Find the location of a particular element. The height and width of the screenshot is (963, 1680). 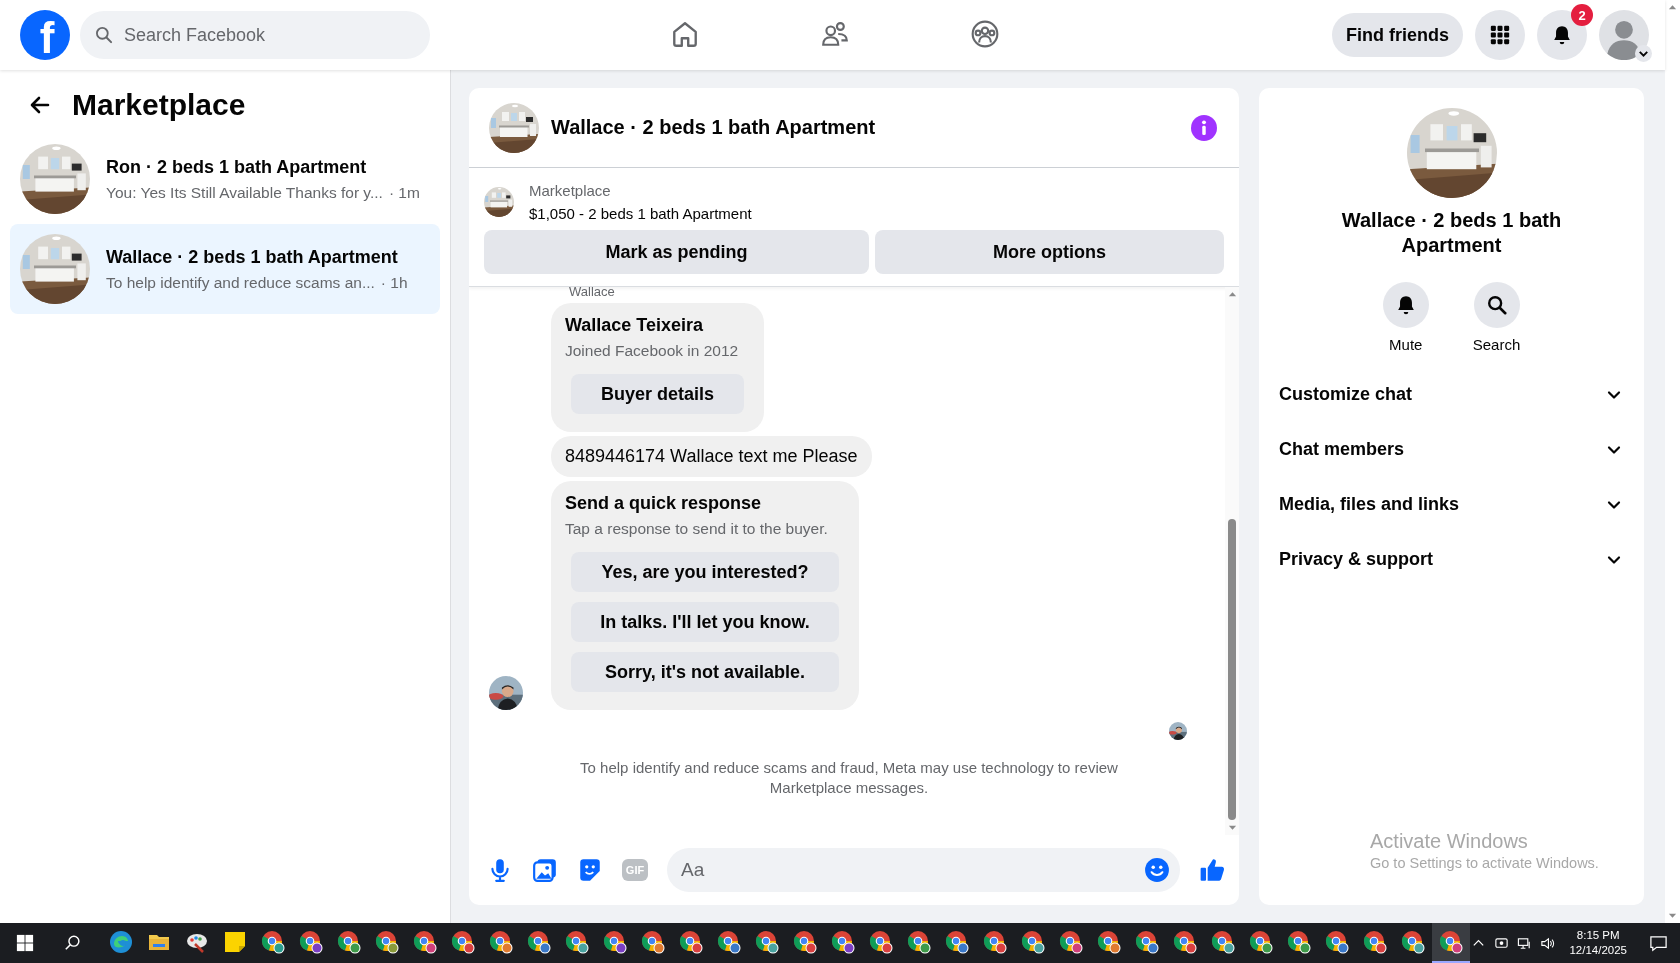

clock-time: 8:15 PM is located at coordinates (1598, 935).